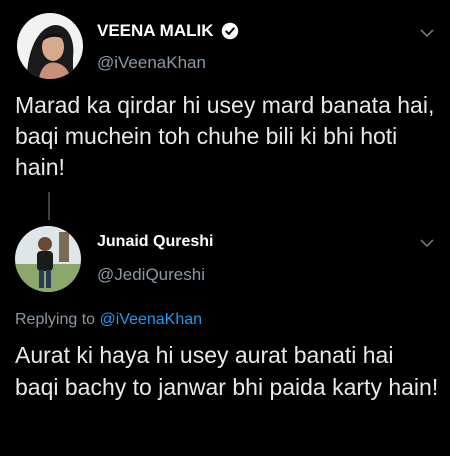 This screenshot has width=450, height=456. I want to click on replying-to: Replying to @iVeenaKhan, so click(108, 320).